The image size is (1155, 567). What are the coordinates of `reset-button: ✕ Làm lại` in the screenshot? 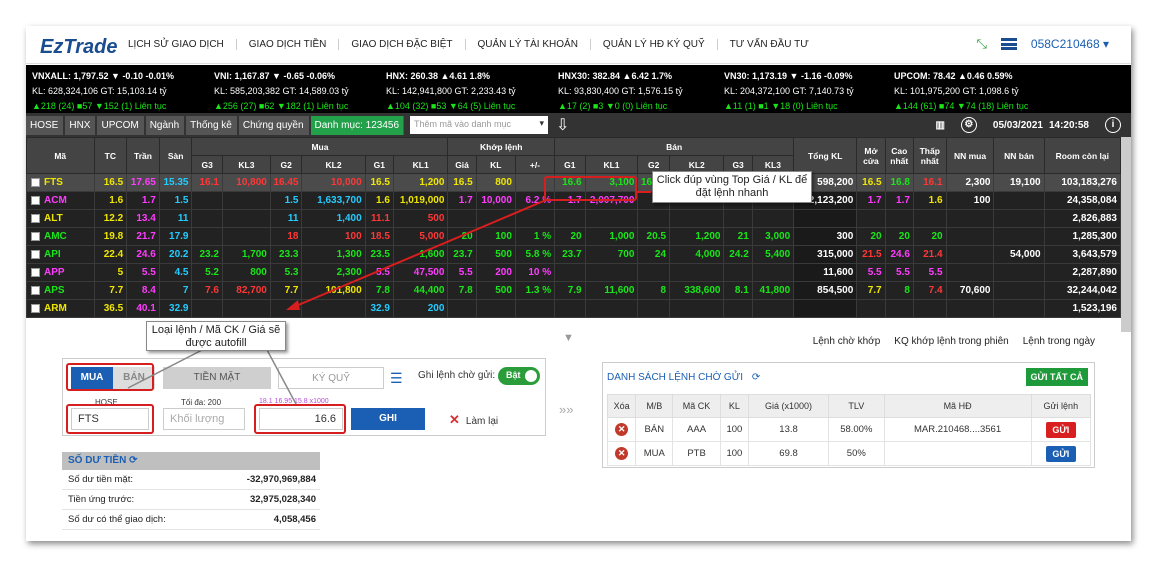 It's located at (473, 420).